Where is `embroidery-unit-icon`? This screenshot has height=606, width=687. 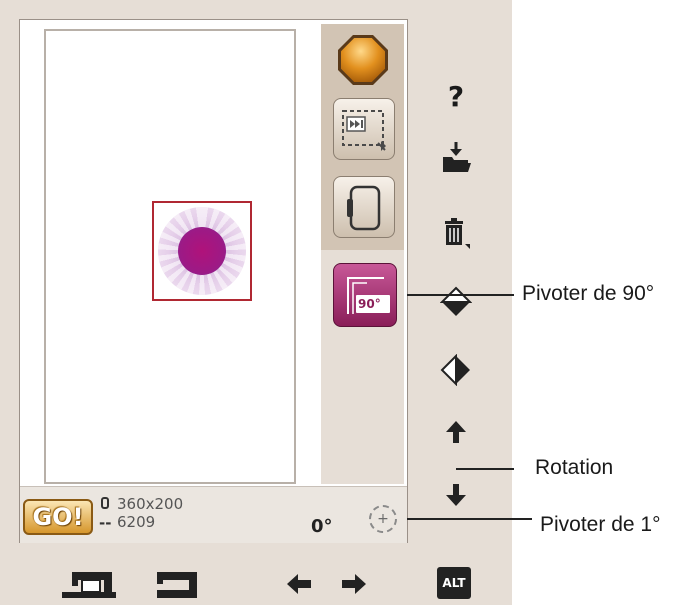 embroidery-unit-icon is located at coordinates (177, 585).